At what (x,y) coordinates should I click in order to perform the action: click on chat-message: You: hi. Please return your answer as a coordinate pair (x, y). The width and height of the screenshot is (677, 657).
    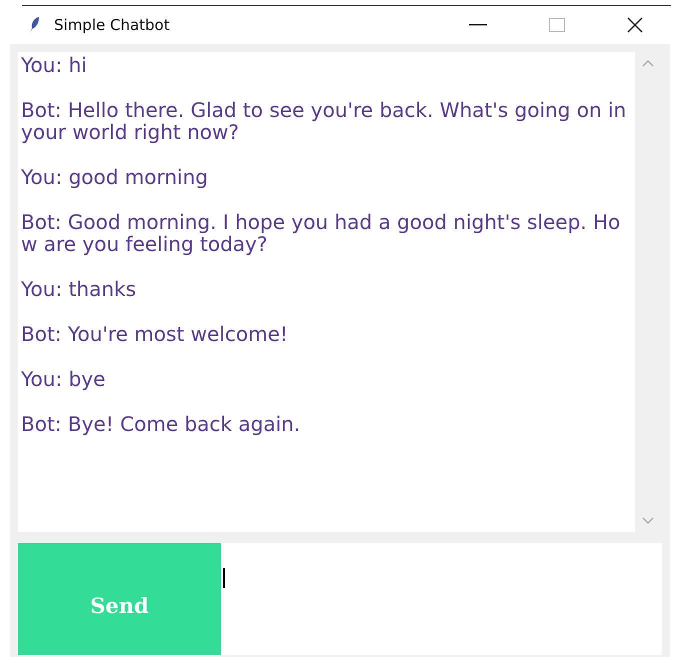
    Looking at the image, I should click on (54, 65).